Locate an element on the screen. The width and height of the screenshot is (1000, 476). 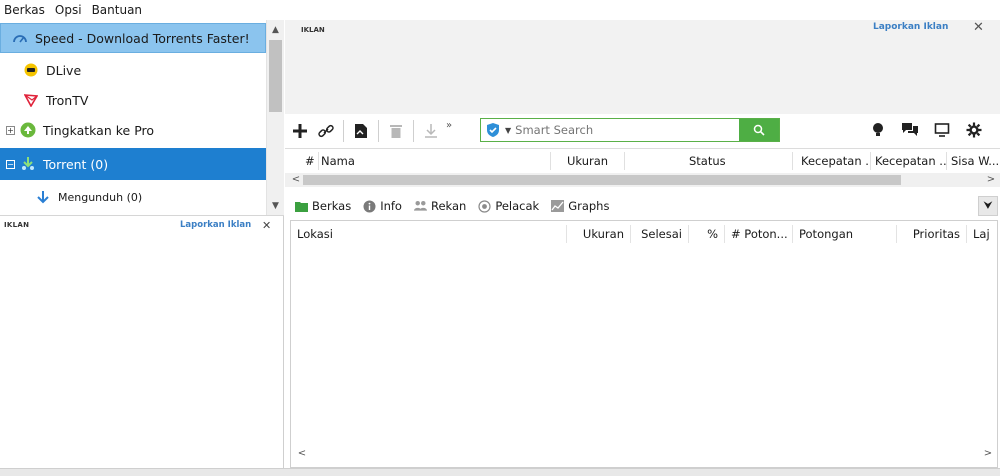
ad-left-header: IKLAN Laporkan Iklan ✕ is located at coordinates (142, 225).